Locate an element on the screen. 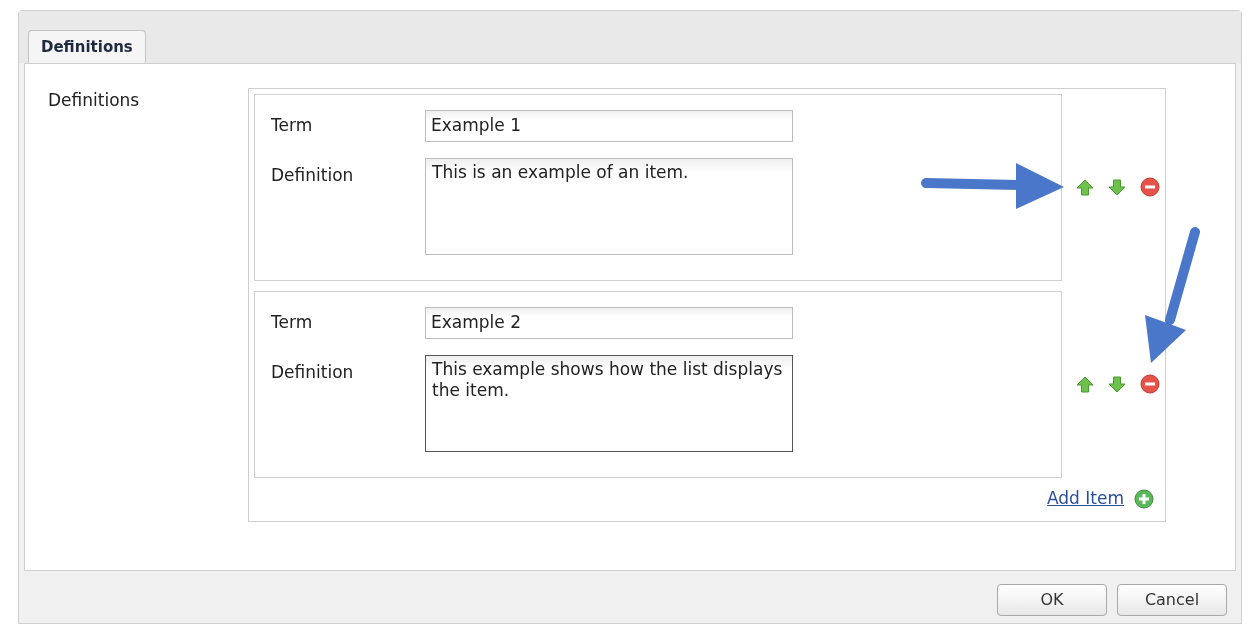 The image size is (1250, 624). definition-field: This example shows how the list displays the item. is located at coordinates (609, 403).